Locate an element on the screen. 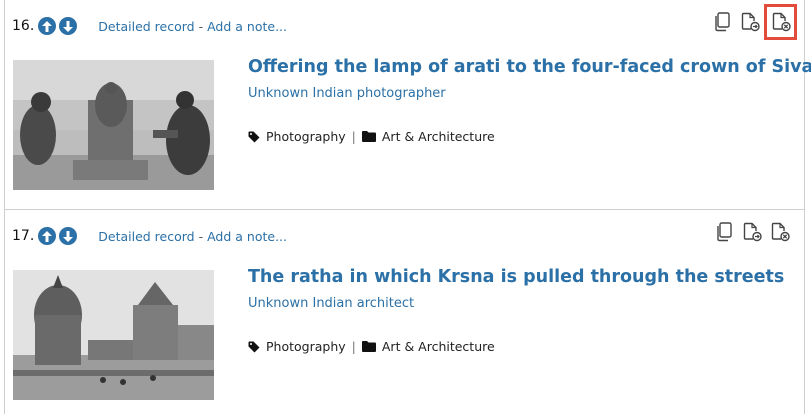 Image resolution: width=811 pixels, height=414 pixels. arati-offering-photo is located at coordinates (113, 125).